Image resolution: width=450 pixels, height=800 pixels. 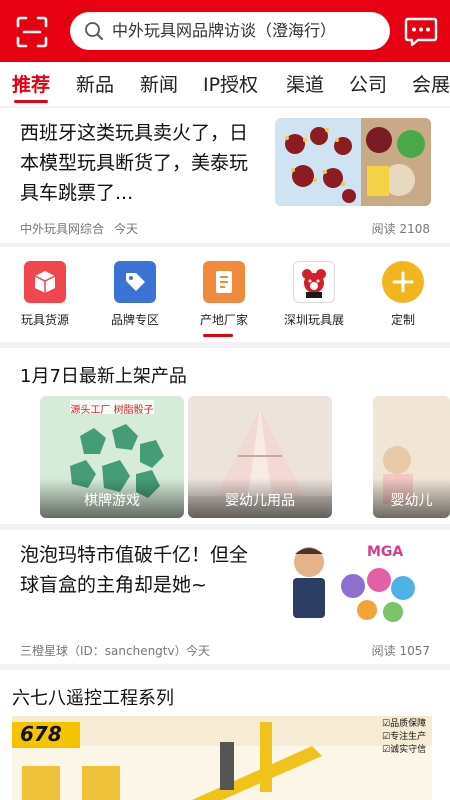 I want to click on top-bar: 中外玩具网品牌访谈（澄海行）, so click(x=225, y=31).